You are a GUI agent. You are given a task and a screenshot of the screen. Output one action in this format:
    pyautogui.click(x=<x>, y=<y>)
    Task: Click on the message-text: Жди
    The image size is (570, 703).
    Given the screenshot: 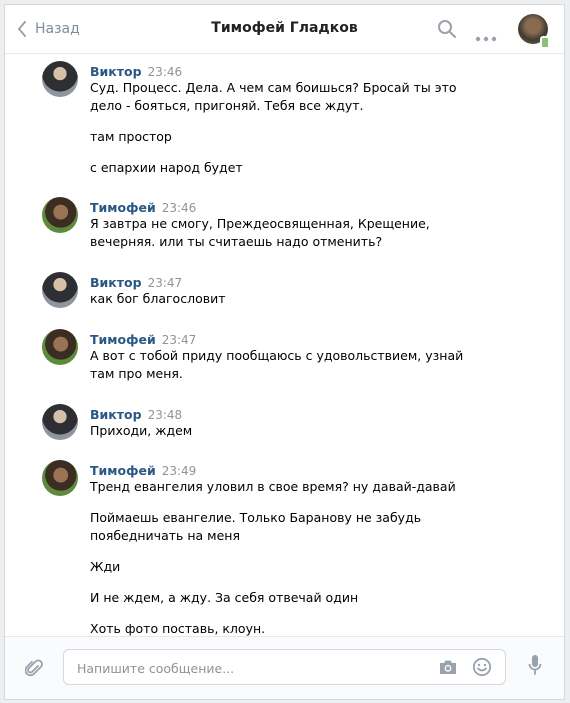 What is the action you would take?
    pyautogui.click(x=105, y=566)
    